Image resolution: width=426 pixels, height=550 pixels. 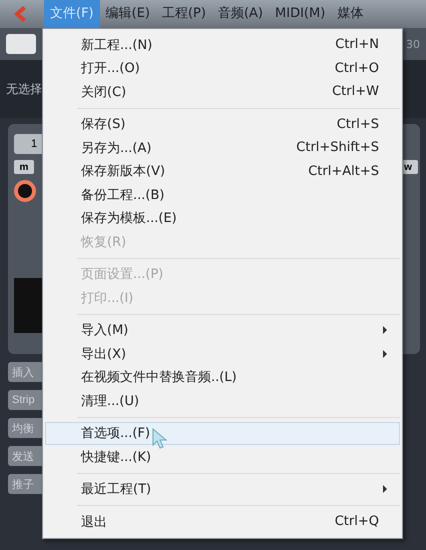 What do you see at coordinates (160, 439) in the screenshot?
I see `mouse-pointer-icon` at bounding box center [160, 439].